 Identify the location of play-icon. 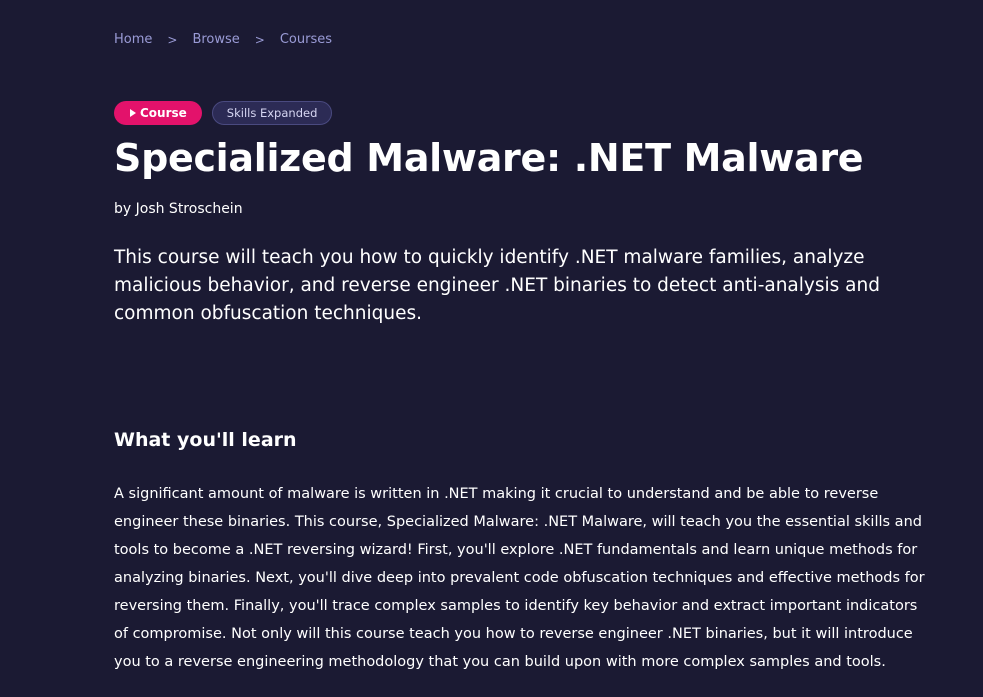
(133, 113).